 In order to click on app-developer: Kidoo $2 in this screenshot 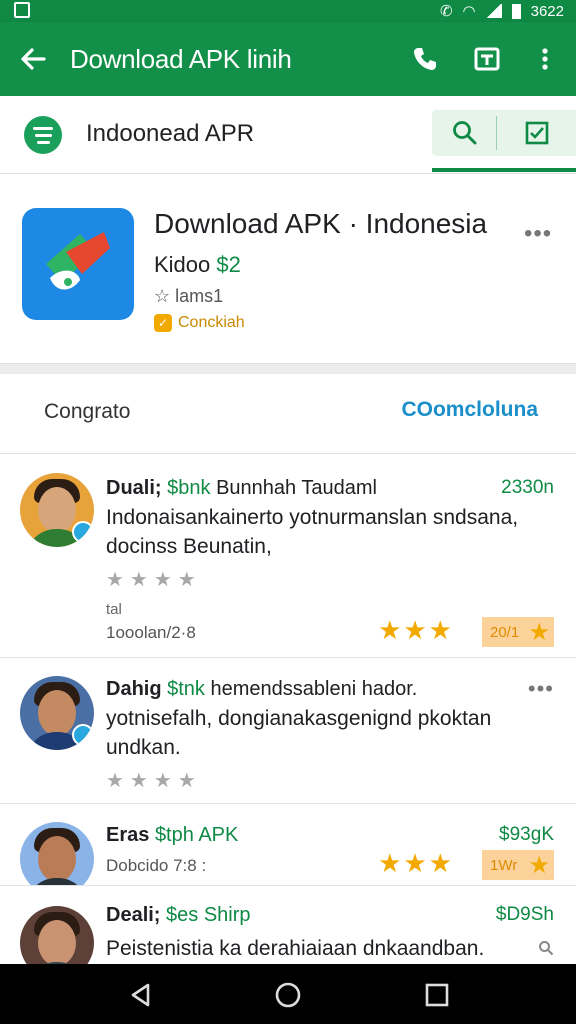, I will do `click(197, 265)`.